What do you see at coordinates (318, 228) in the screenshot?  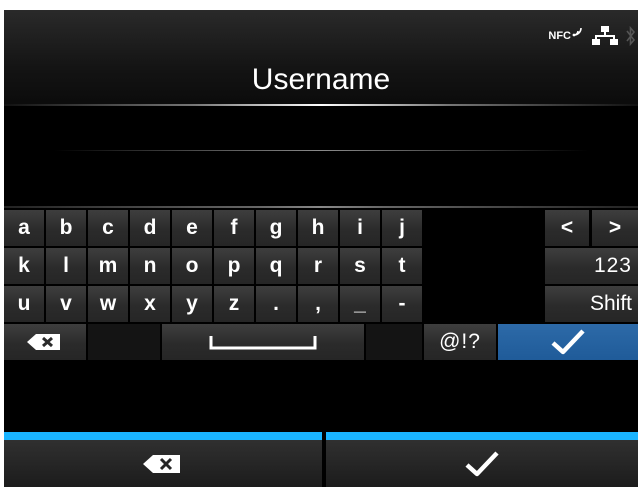 I see `key-h: h` at bounding box center [318, 228].